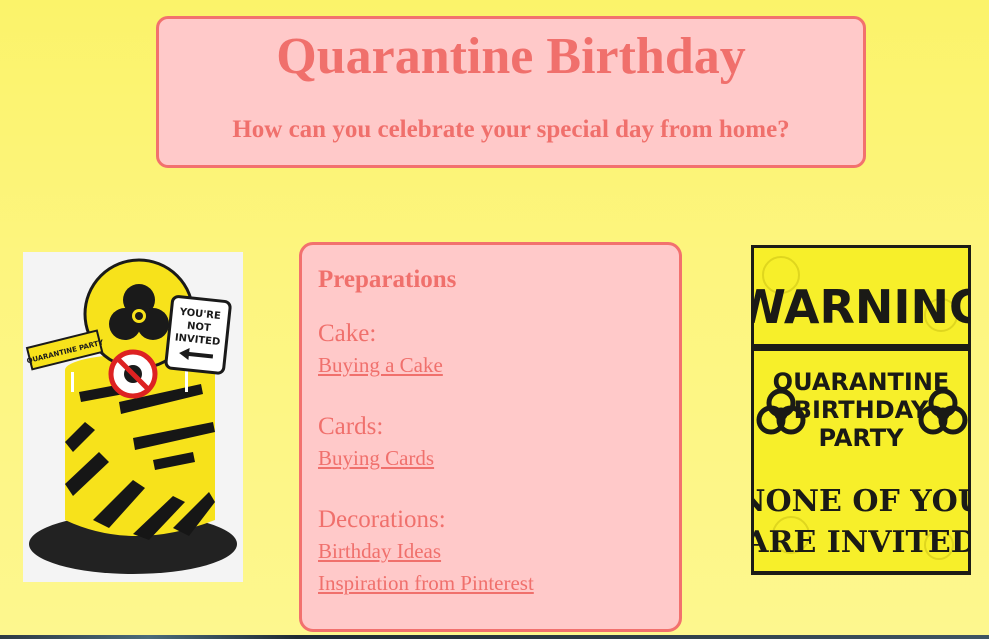 Image resolution: width=989 pixels, height=639 pixels. I want to click on poster-line-1: QUARANTINE, so click(861, 382).